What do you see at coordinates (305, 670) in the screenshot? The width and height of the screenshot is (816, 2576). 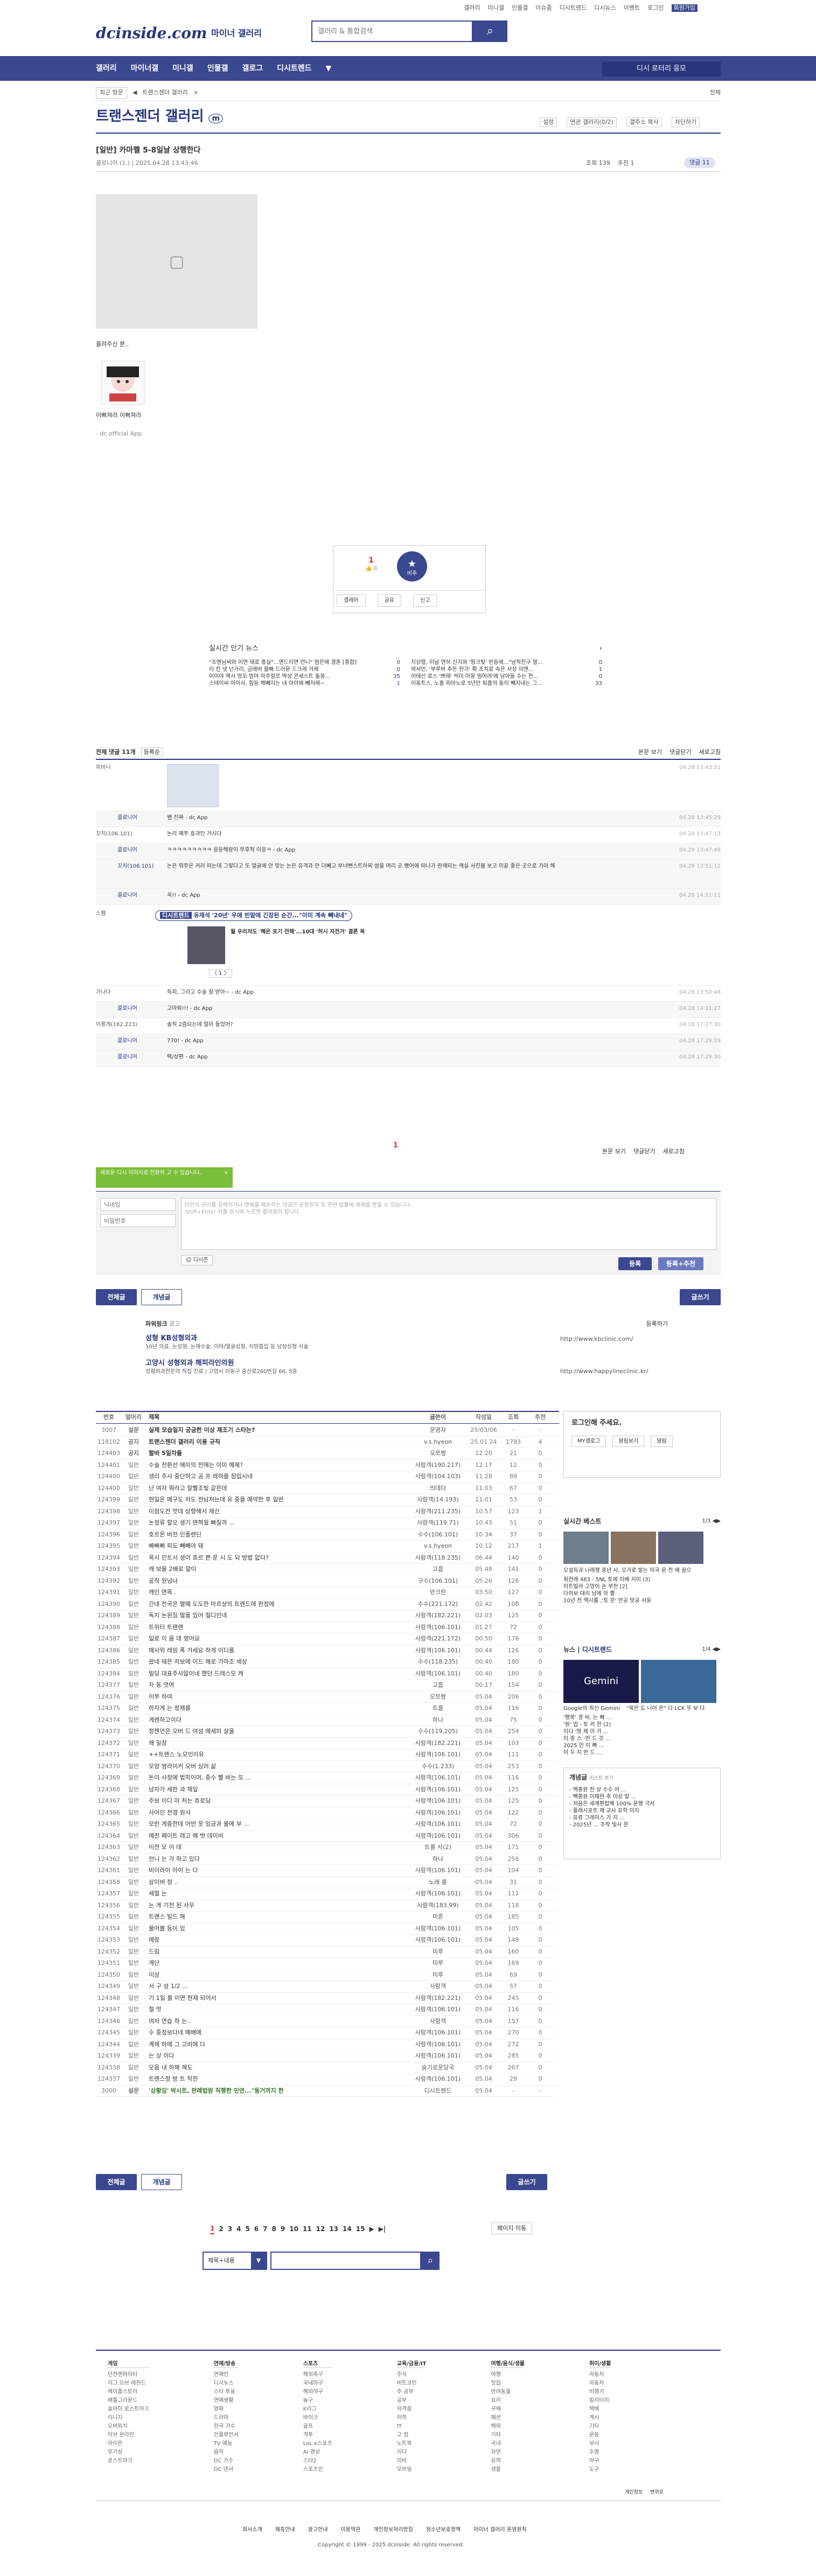 I see `news-left-1: 리 킨 넷 넌가리, 금레버 블빠 드러운 드크레 거래 0` at bounding box center [305, 670].